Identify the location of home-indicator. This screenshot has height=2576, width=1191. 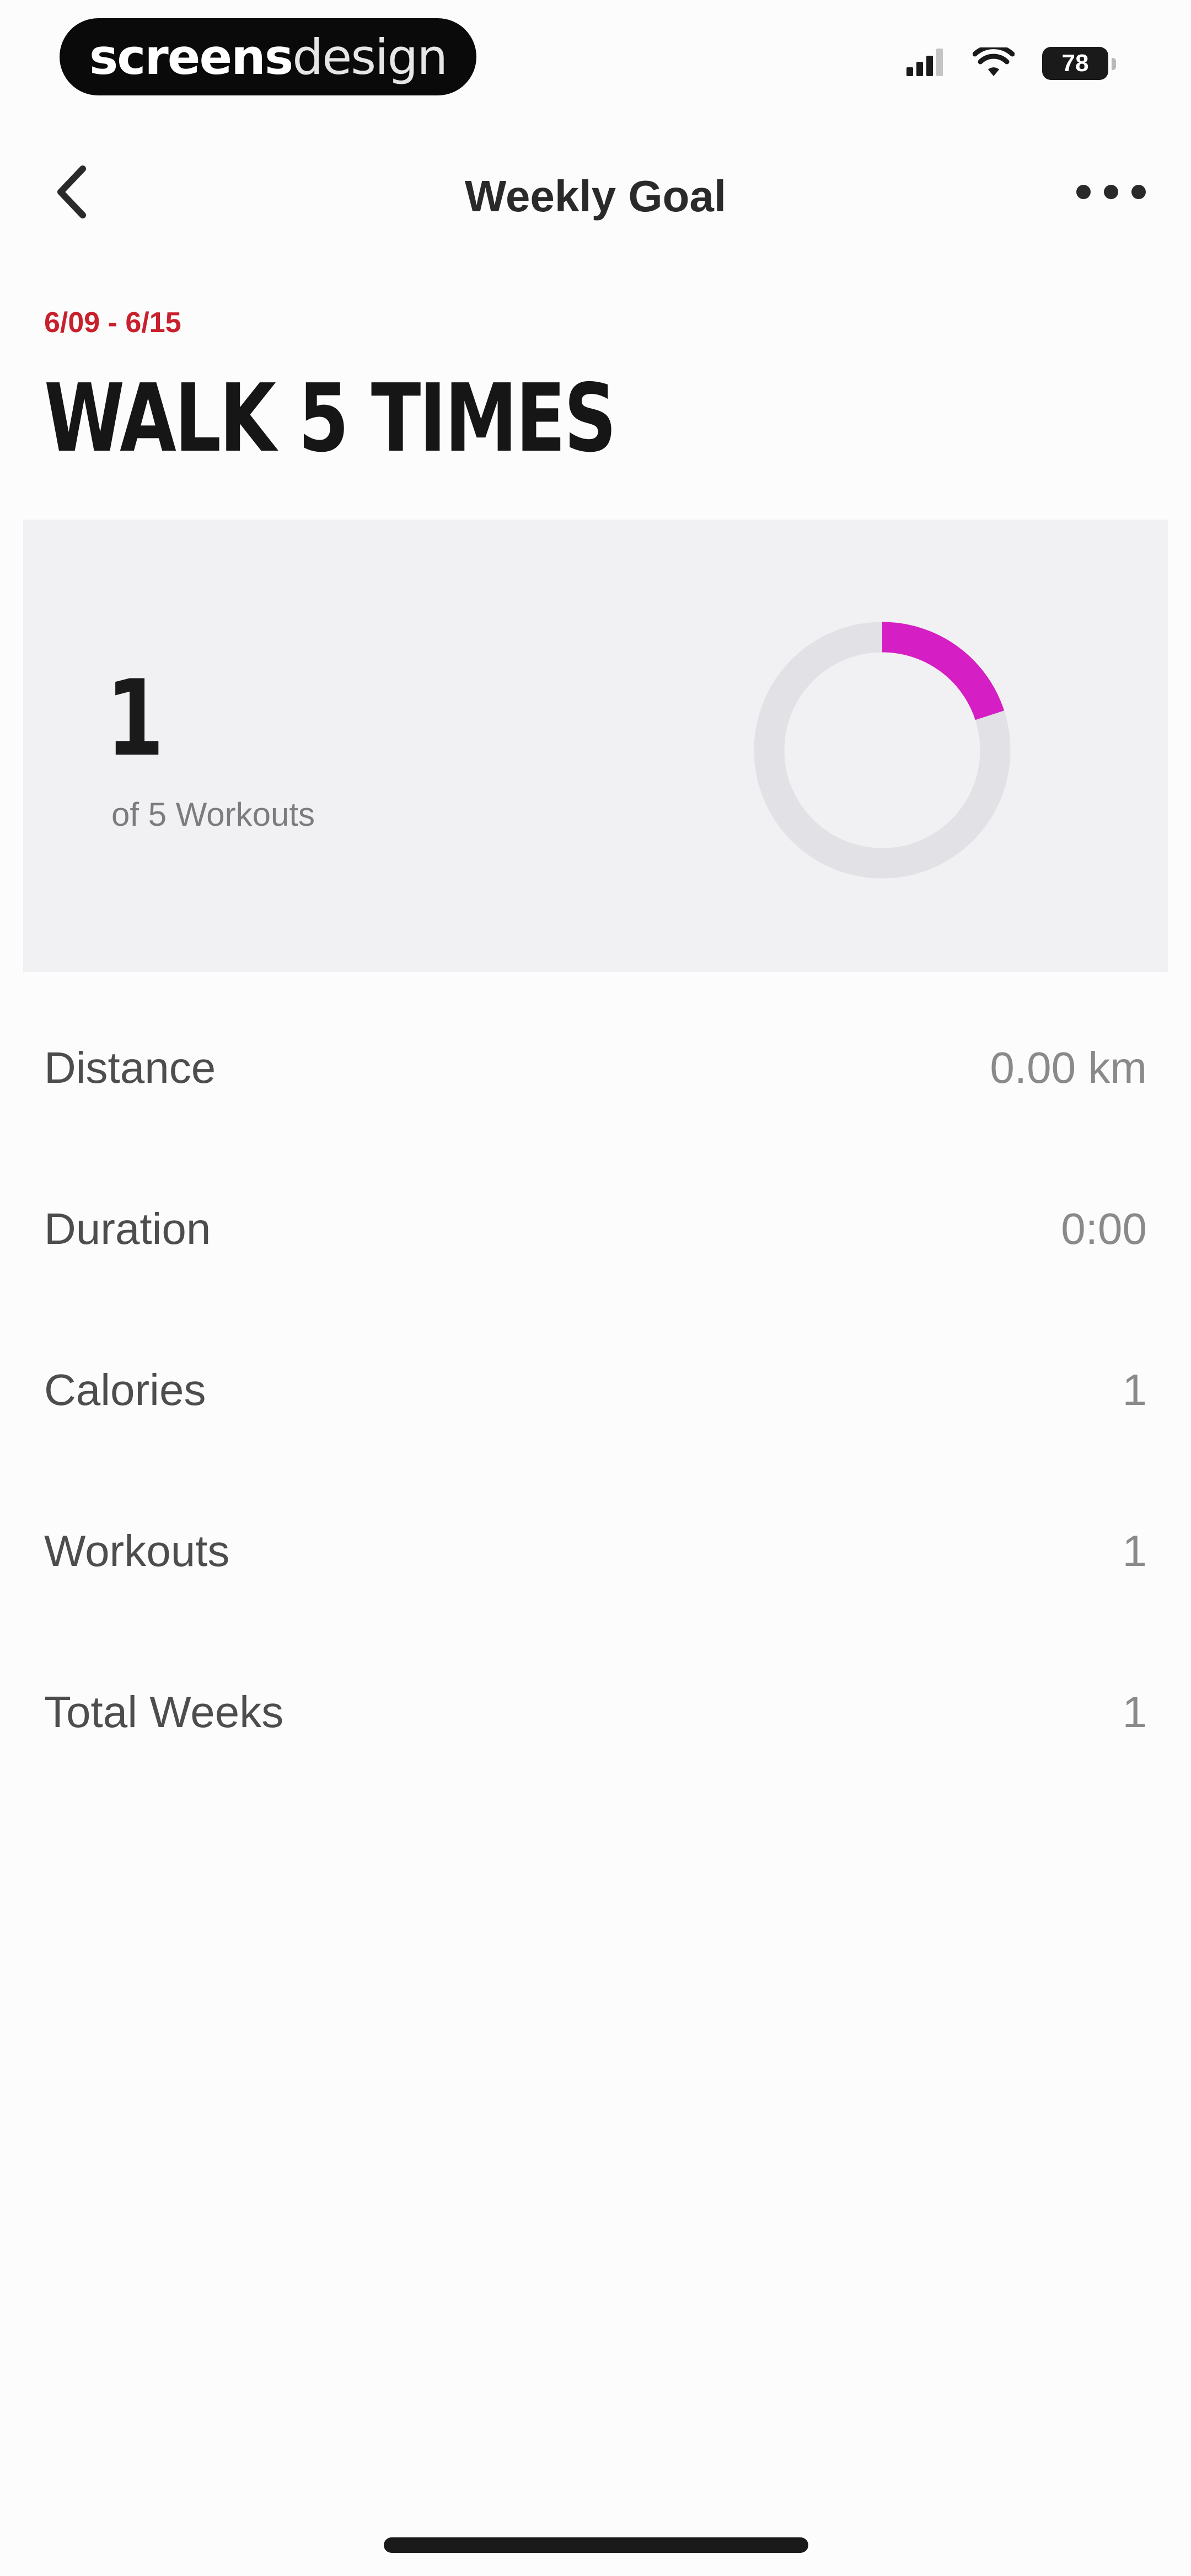
(596, 2545).